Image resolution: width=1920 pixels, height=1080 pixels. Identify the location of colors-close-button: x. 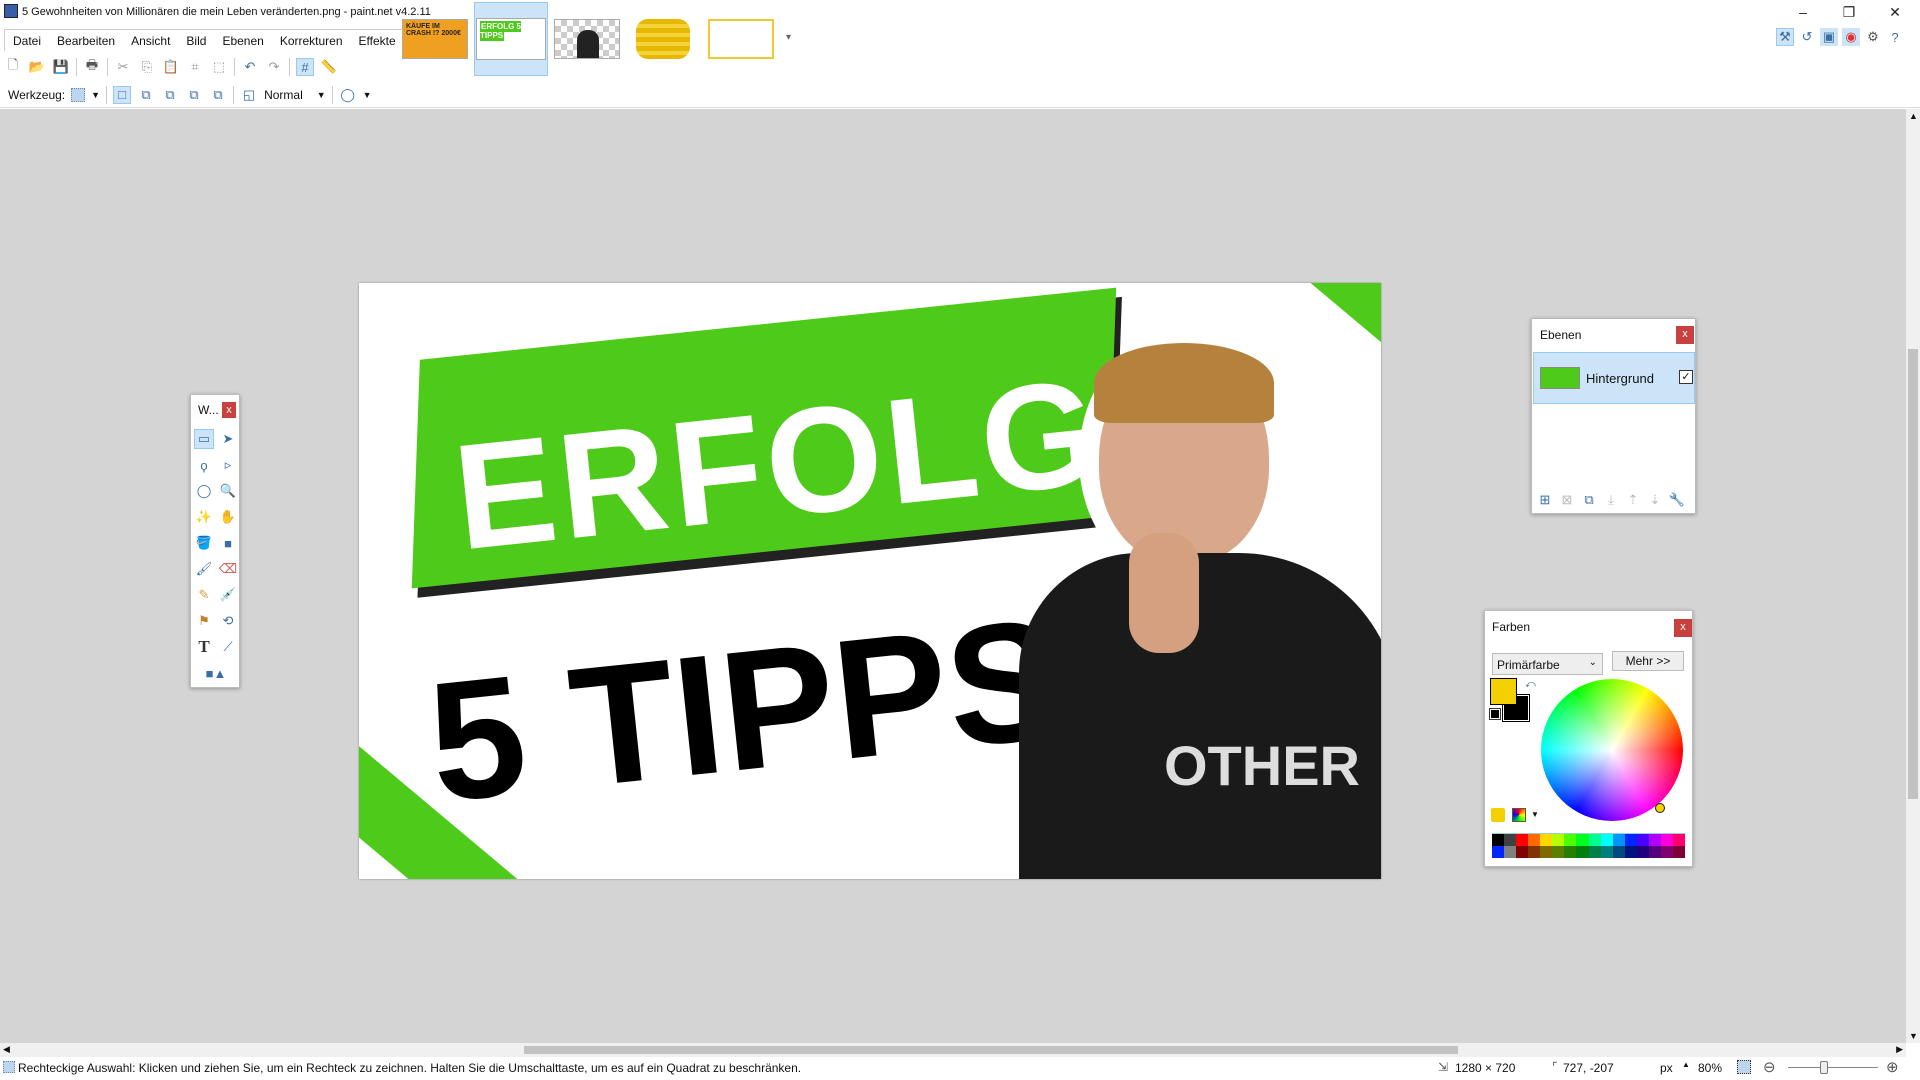
(1683, 628).